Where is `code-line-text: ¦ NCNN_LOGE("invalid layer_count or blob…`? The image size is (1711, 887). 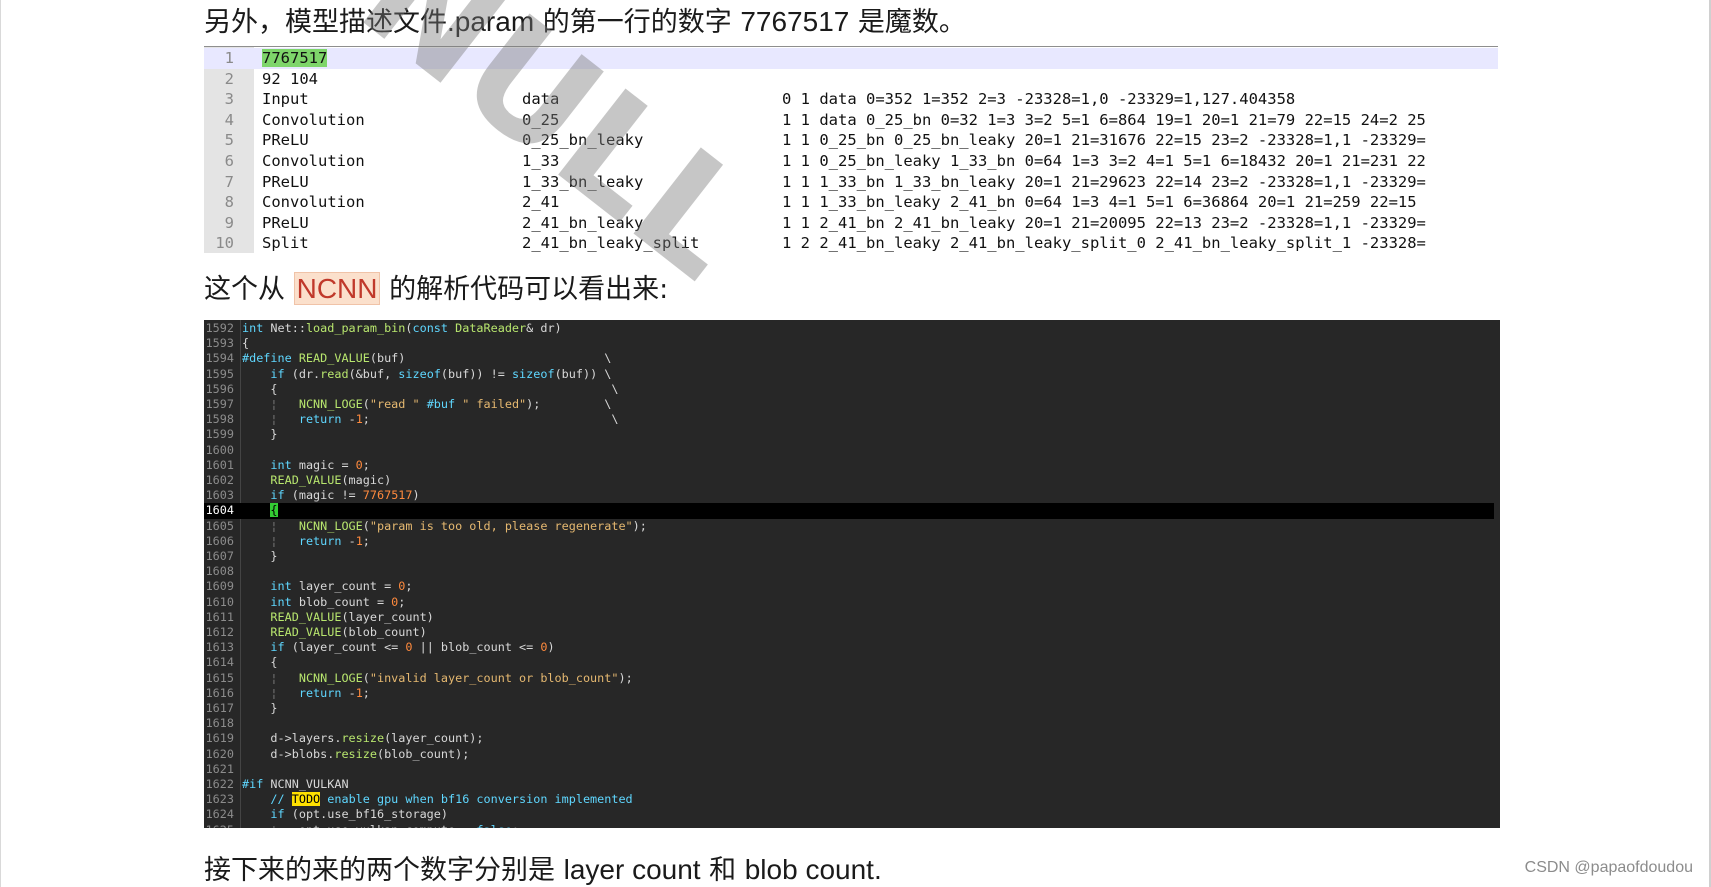
code-line-text: ¦ NCNN_LOGE("invalid layer_count or blob… is located at coordinates (451, 677).